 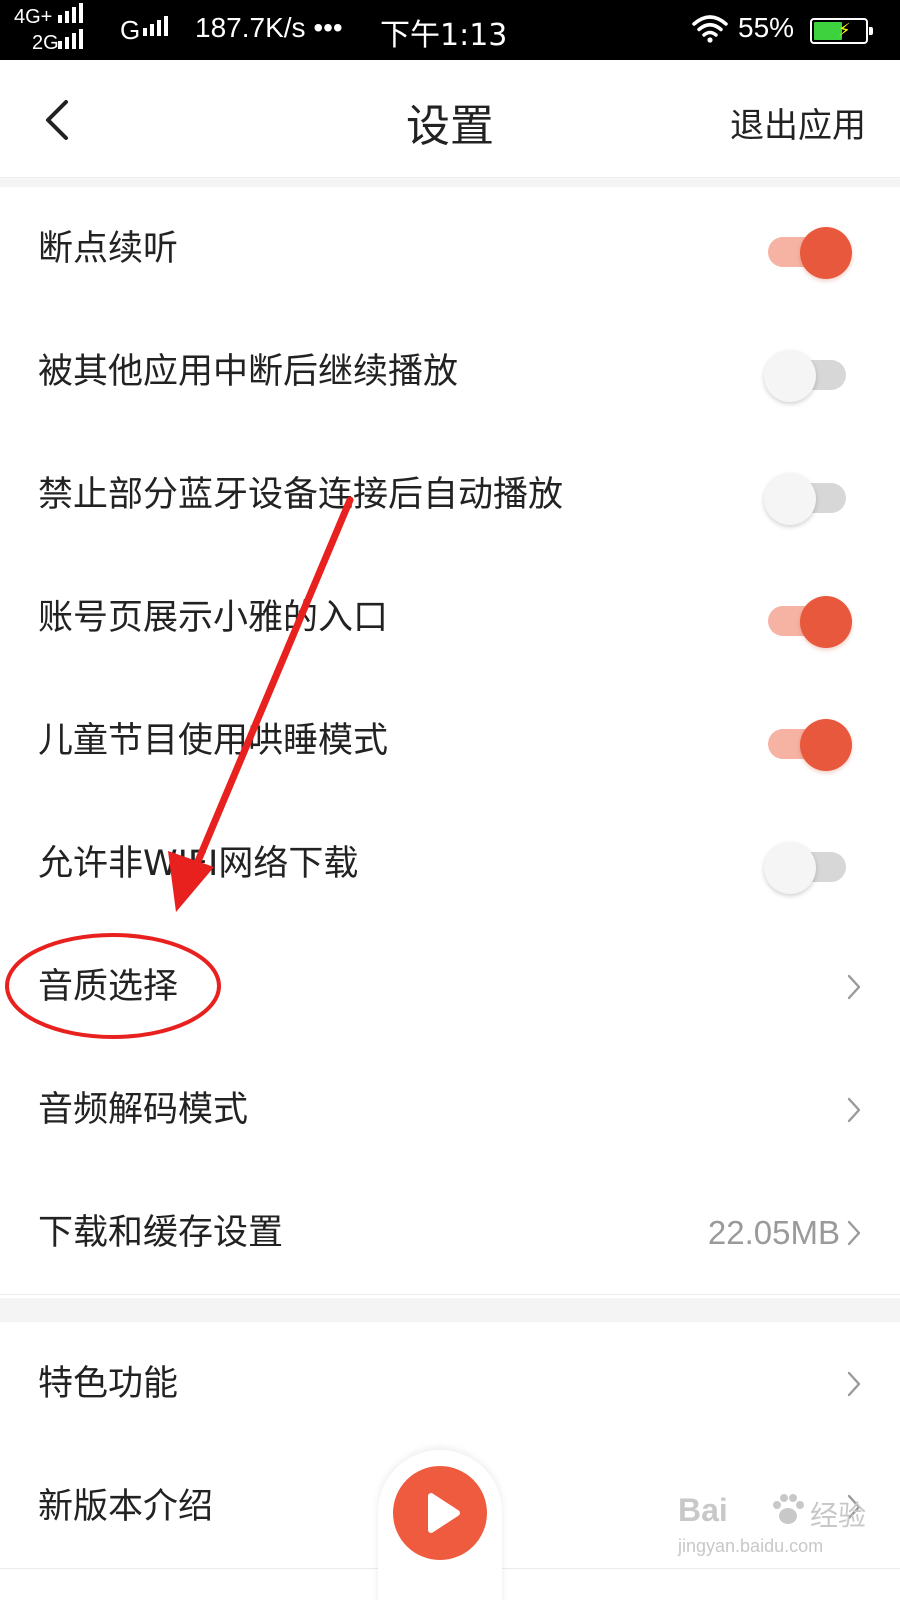 What do you see at coordinates (213, 741) in the screenshot?
I see `settings-row-label: 儿童节目使用哄睡模式` at bounding box center [213, 741].